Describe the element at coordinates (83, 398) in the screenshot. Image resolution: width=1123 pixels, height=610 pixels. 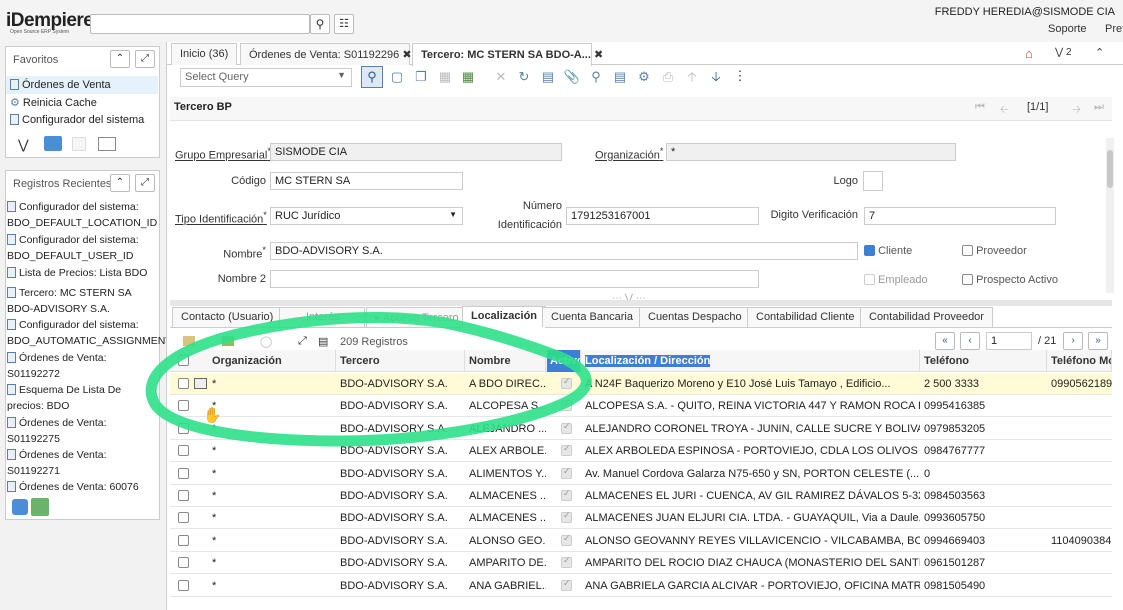
I see `recent-item: Esquema De Lista De precios: BDO` at that location.